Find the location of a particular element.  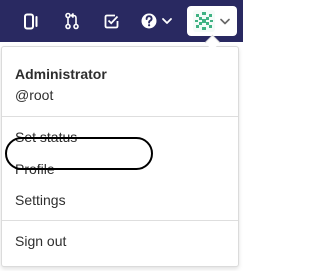

user-handle: @root is located at coordinates (34, 95).